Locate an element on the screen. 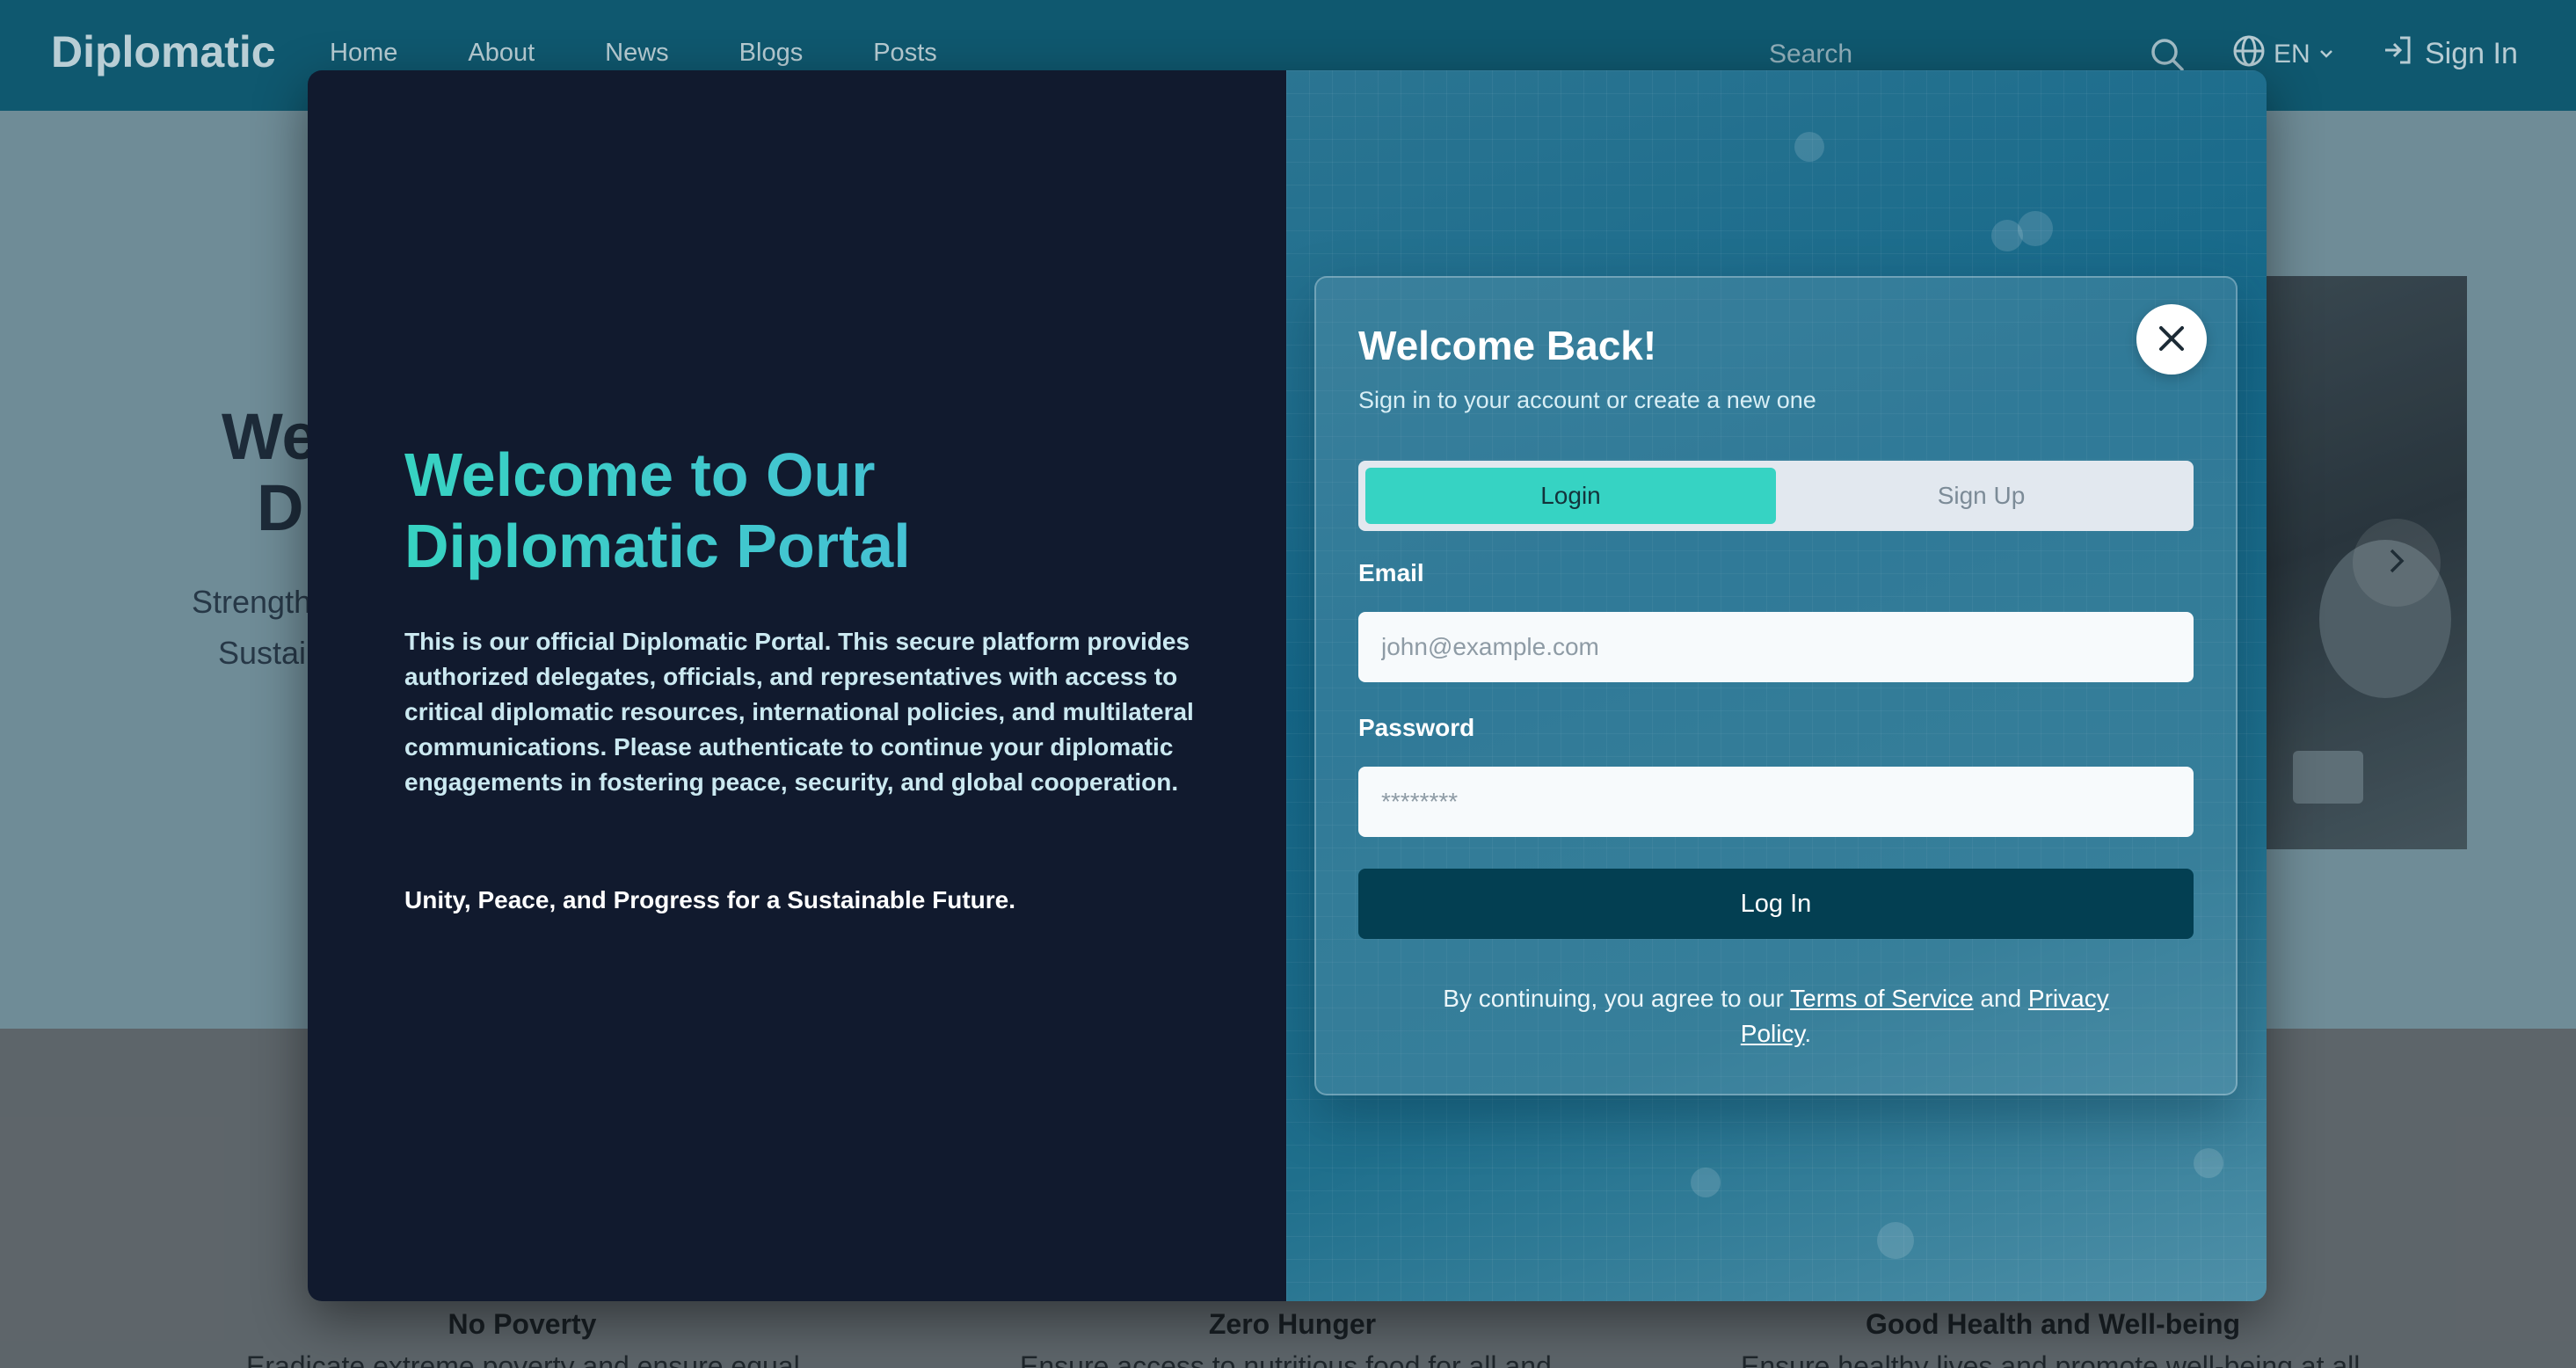 The height and width of the screenshot is (1368, 2576). email-field is located at coordinates (1776, 647).